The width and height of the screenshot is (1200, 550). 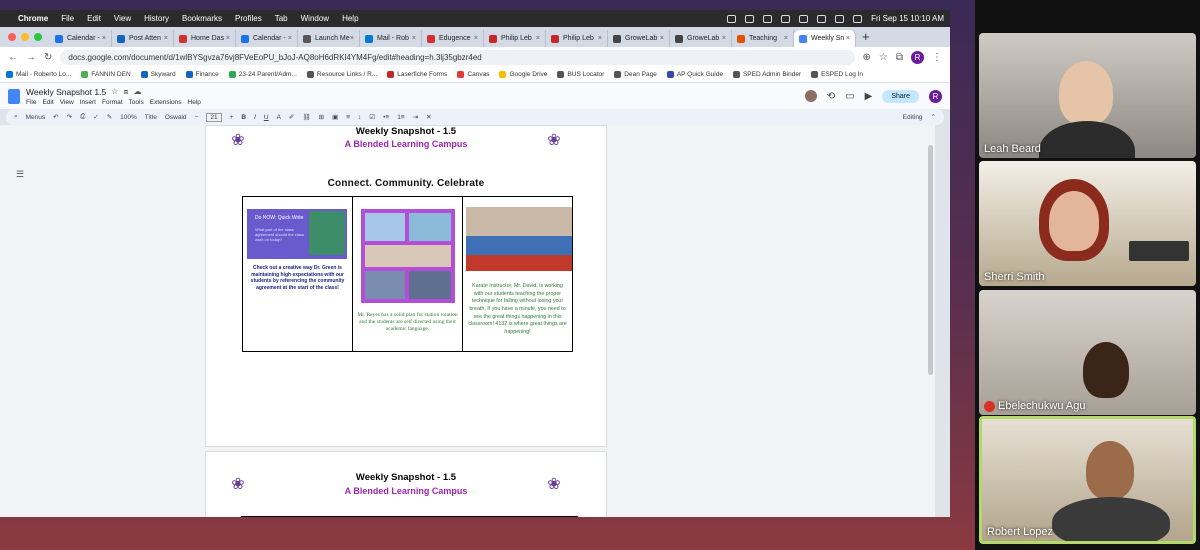 I want to click on browser-tab: Edugence ×, so click(x=453, y=38).